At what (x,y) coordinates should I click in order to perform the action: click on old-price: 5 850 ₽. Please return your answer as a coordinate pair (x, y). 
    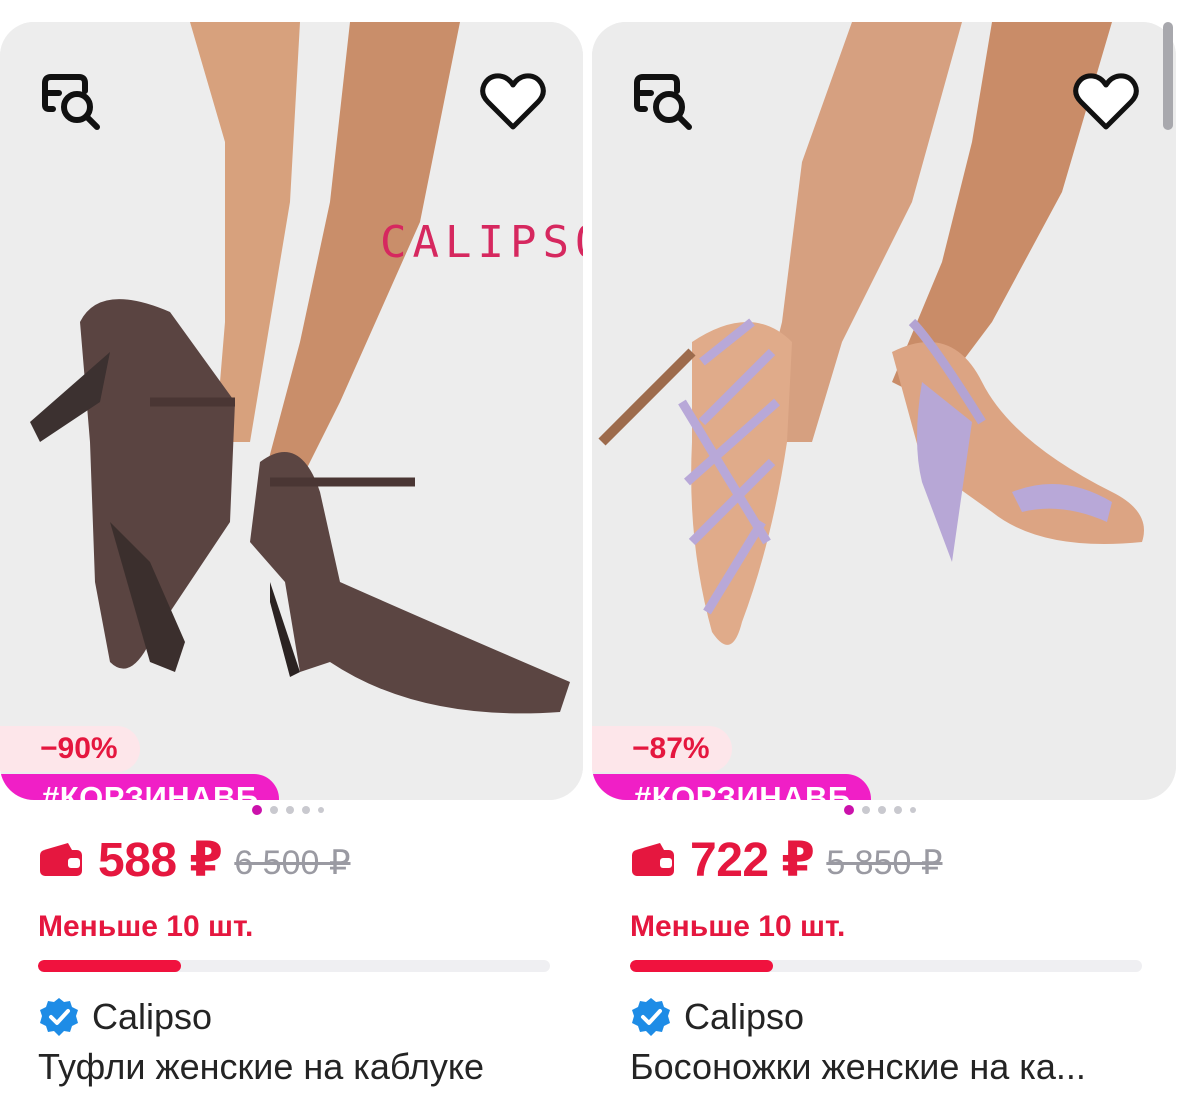
    Looking at the image, I should click on (884, 863).